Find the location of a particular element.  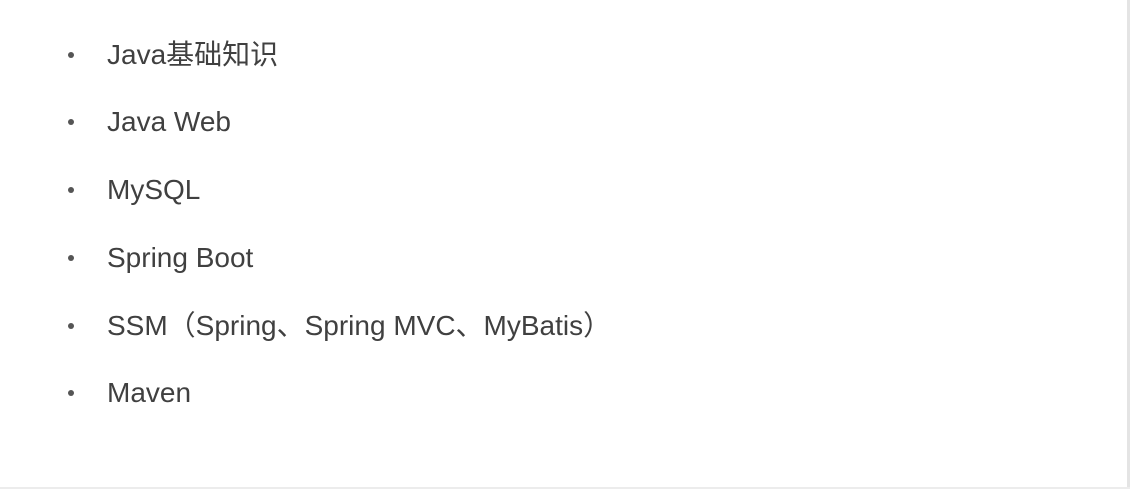

list-item-label: Spring Boot is located at coordinates (180, 257).